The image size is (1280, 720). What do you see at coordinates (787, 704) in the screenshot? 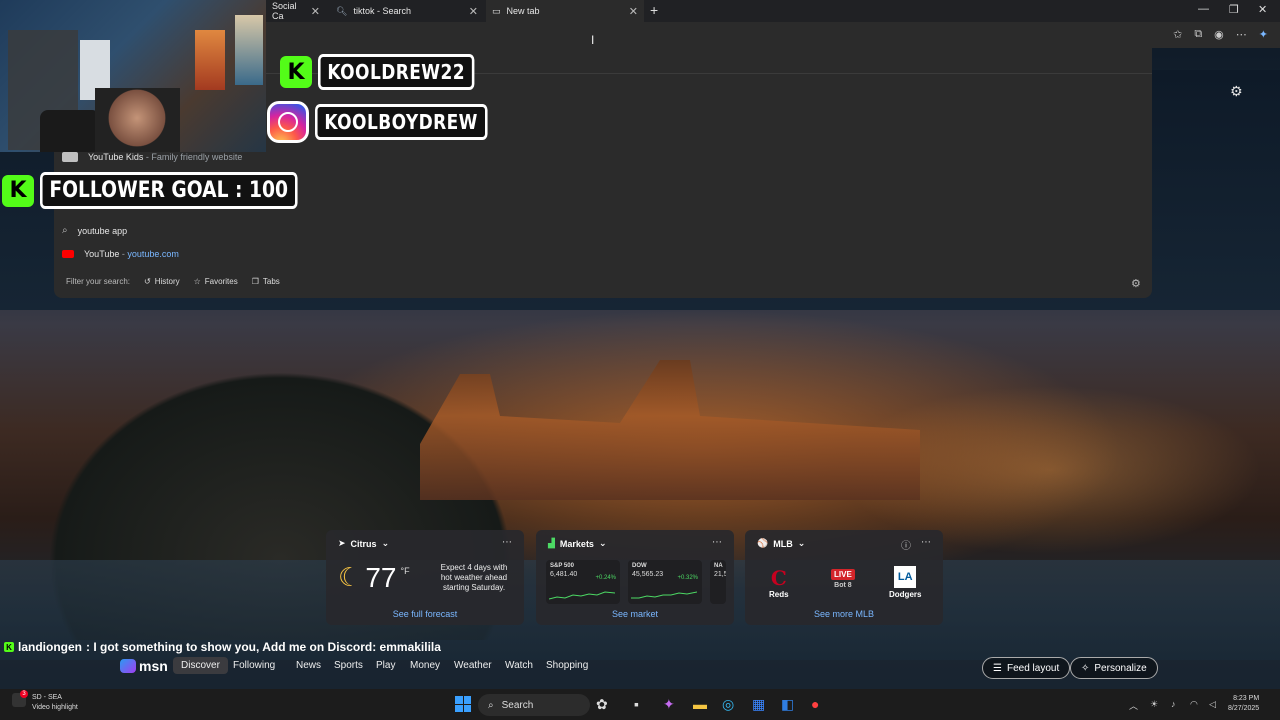
I see `outlook-icon: ◧` at bounding box center [787, 704].